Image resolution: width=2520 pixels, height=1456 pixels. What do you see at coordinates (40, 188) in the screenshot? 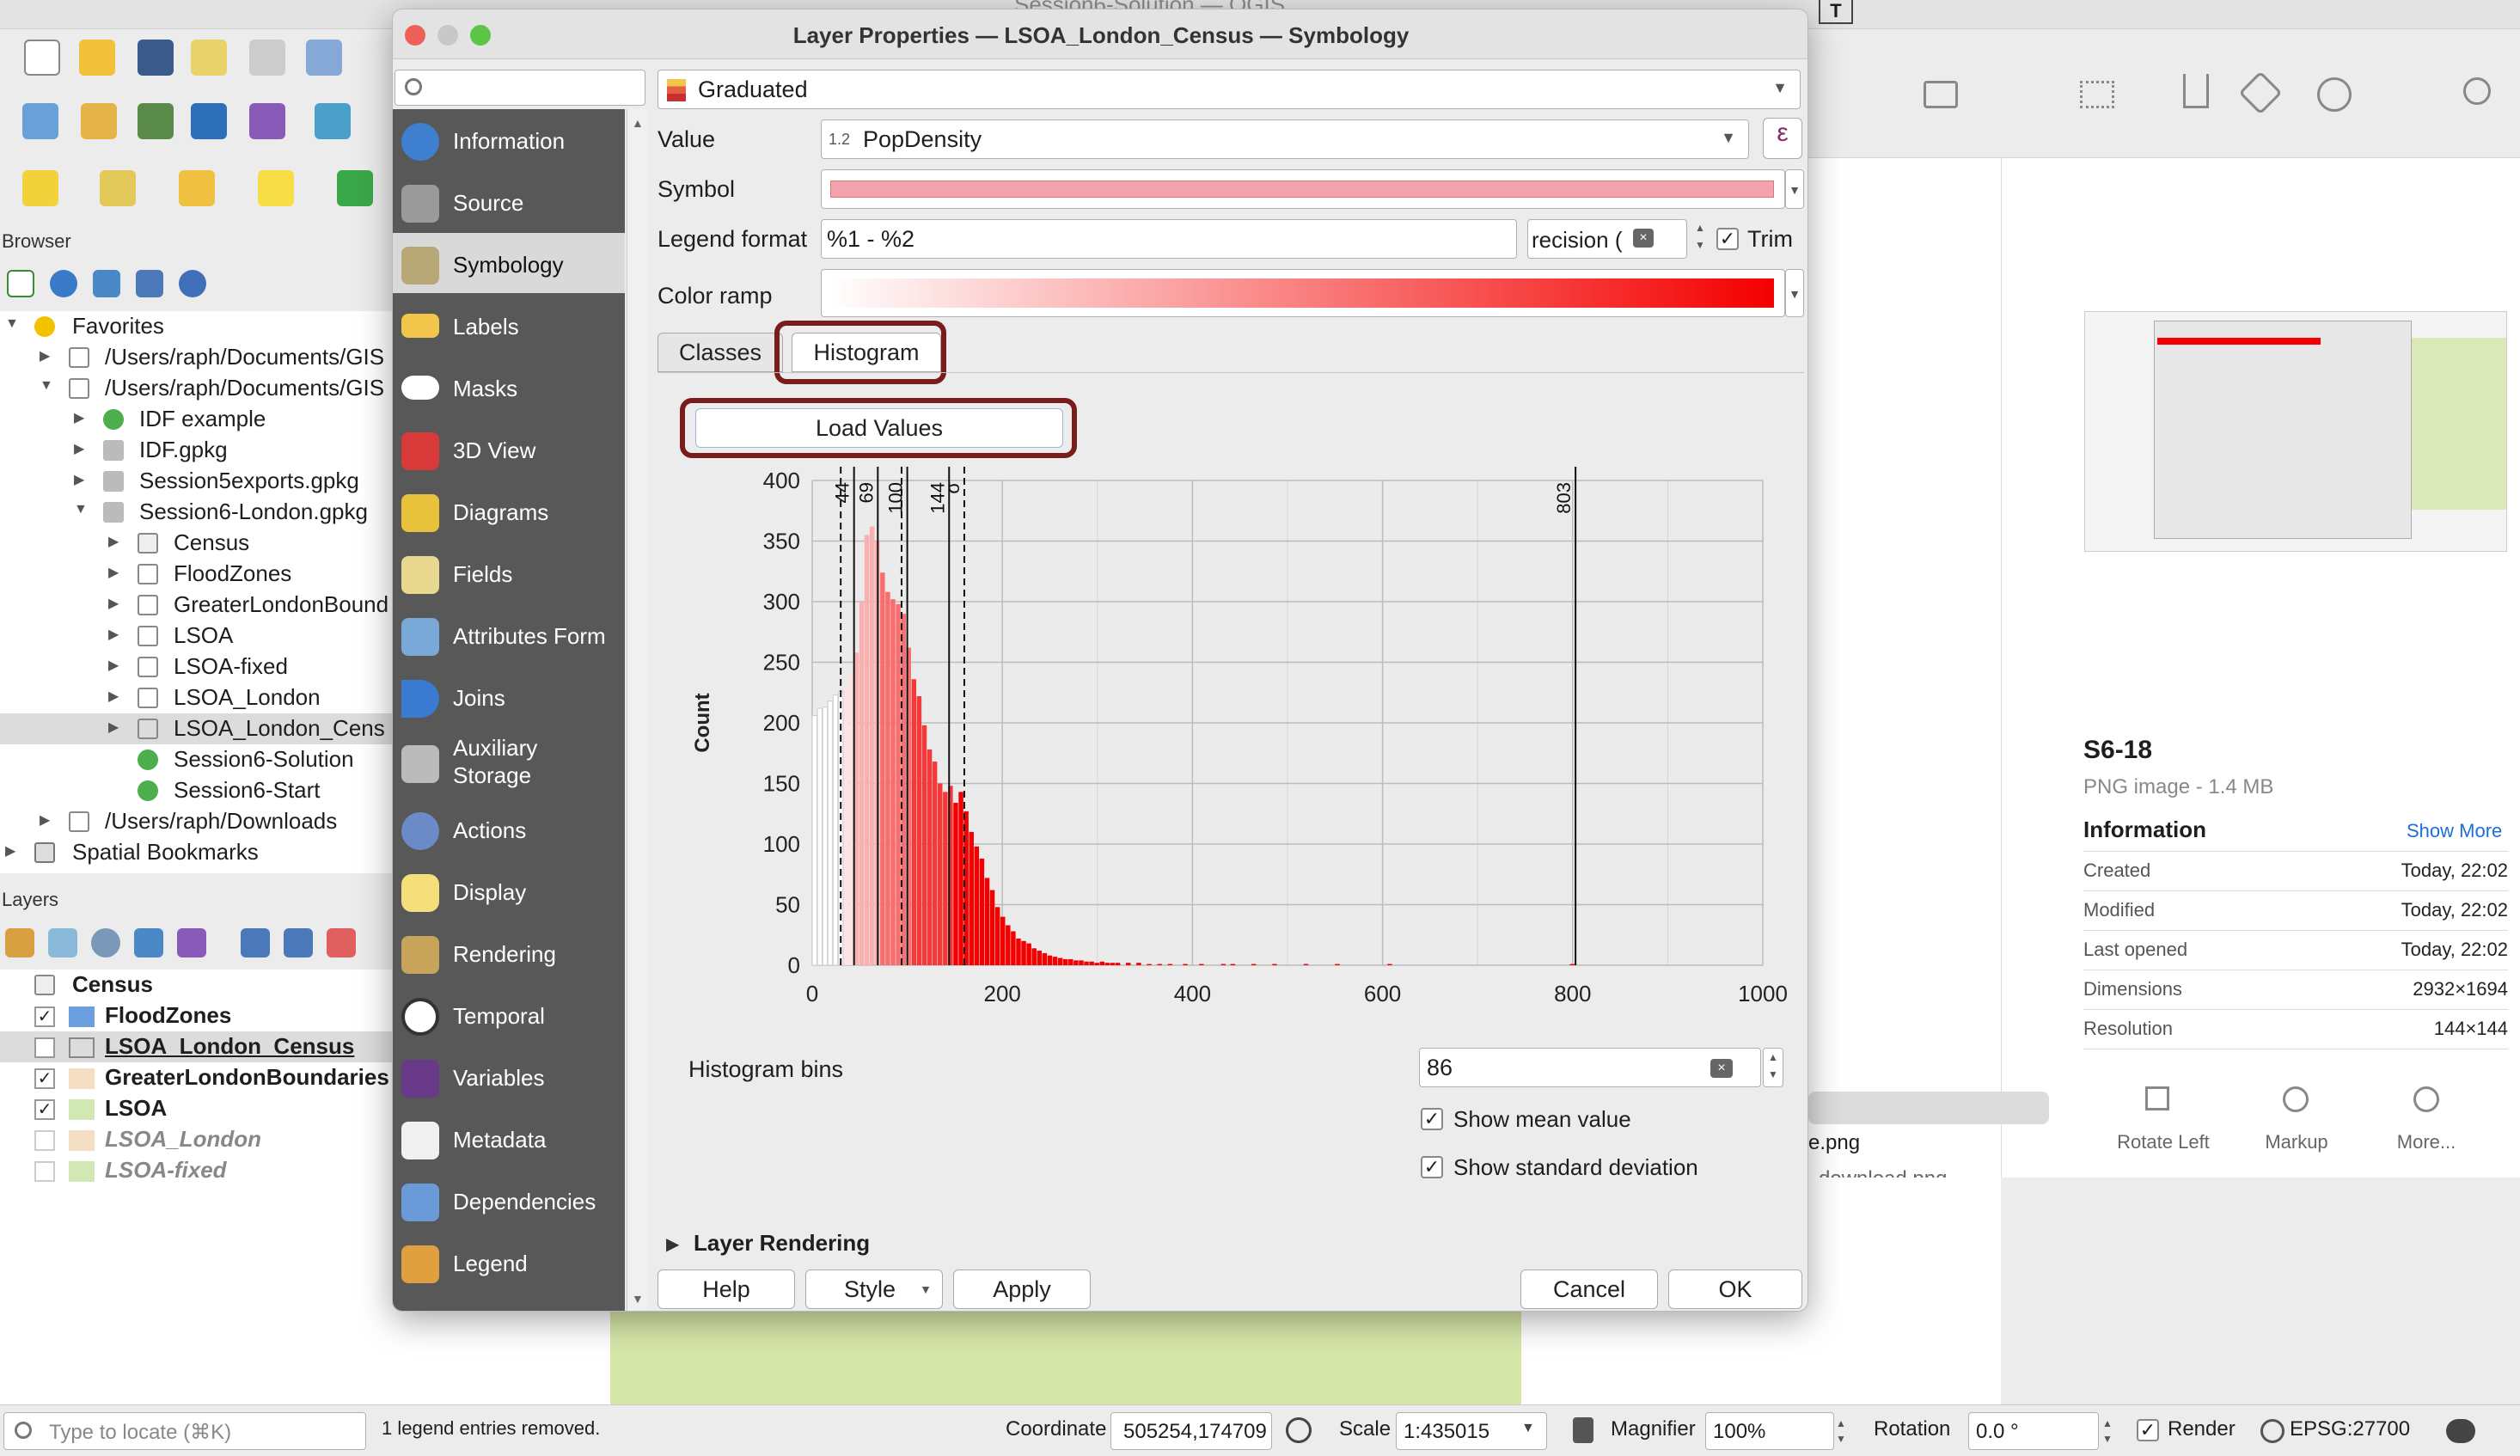
I see `select-features-icon` at bounding box center [40, 188].